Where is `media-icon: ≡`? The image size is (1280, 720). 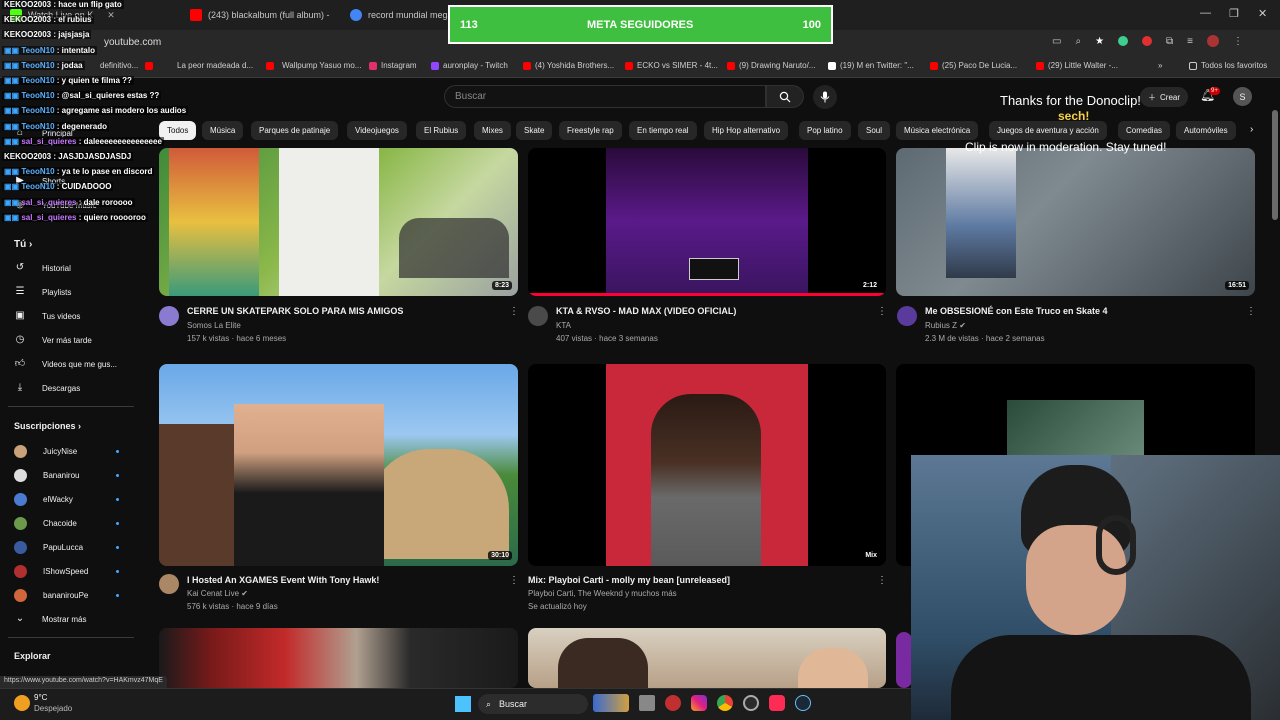
media-icon: ≡ is located at coordinates (1190, 41).